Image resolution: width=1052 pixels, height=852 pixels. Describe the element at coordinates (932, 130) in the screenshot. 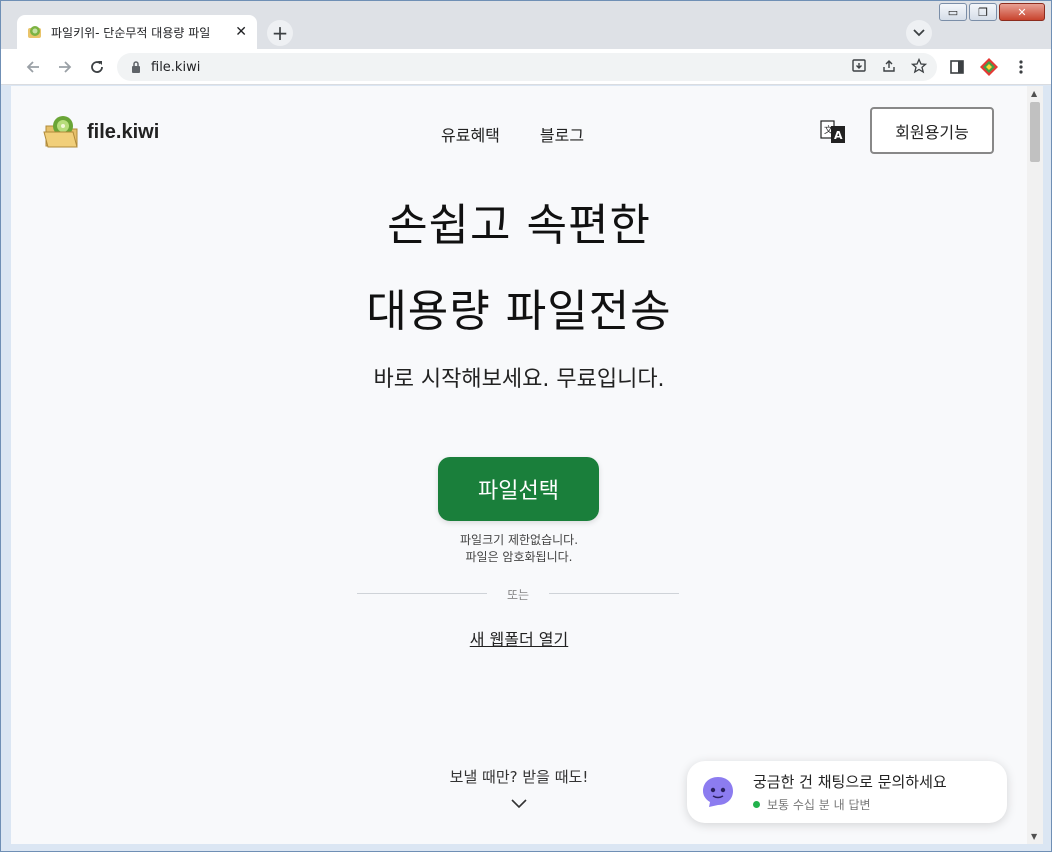

I see `member-features-button: 회원용기능` at that location.